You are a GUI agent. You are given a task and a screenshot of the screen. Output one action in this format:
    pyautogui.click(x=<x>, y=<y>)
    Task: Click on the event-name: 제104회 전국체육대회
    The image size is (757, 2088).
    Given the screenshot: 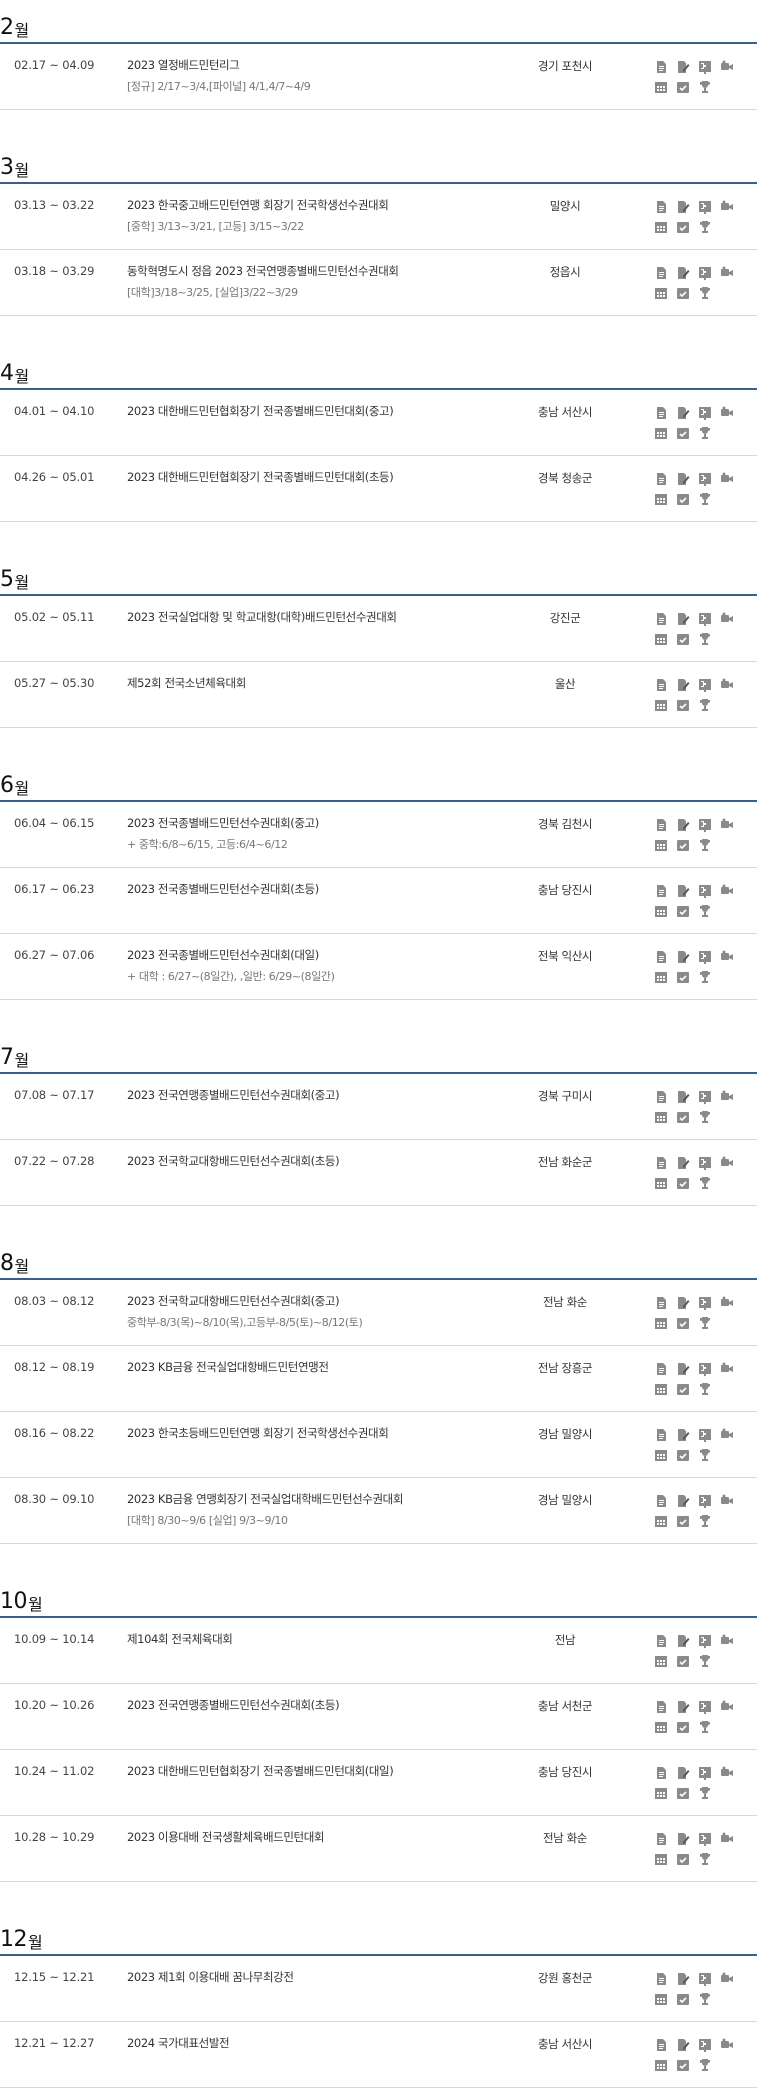 What is the action you would take?
    pyautogui.click(x=180, y=1639)
    